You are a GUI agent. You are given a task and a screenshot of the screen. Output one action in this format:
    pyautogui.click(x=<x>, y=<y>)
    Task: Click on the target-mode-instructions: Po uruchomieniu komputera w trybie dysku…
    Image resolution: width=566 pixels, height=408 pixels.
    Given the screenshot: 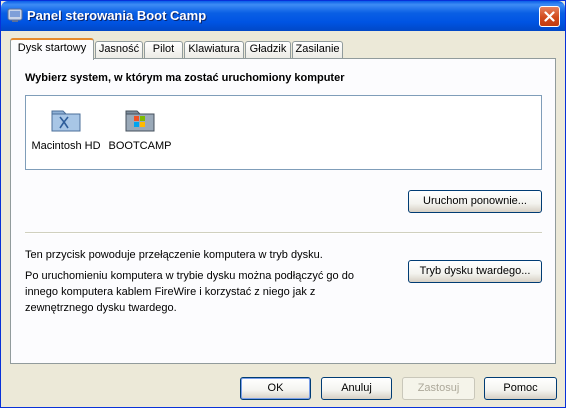 What is the action you would take?
    pyautogui.click(x=189, y=292)
    